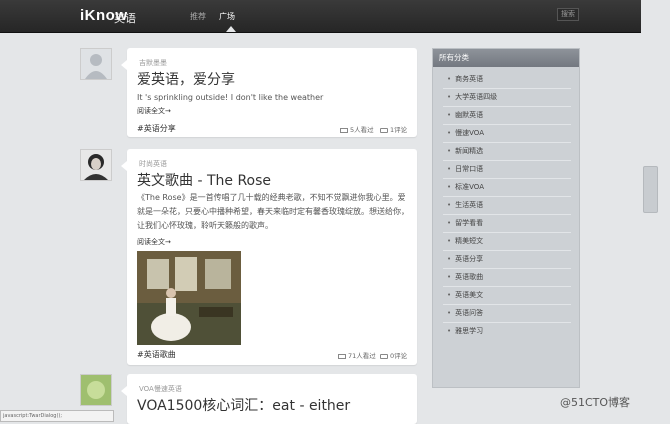  What do you see at coordinates (465, 277) in the screenshot?
I see `sidebar-item: 英语歌曲` at bounding box center [465, 277].